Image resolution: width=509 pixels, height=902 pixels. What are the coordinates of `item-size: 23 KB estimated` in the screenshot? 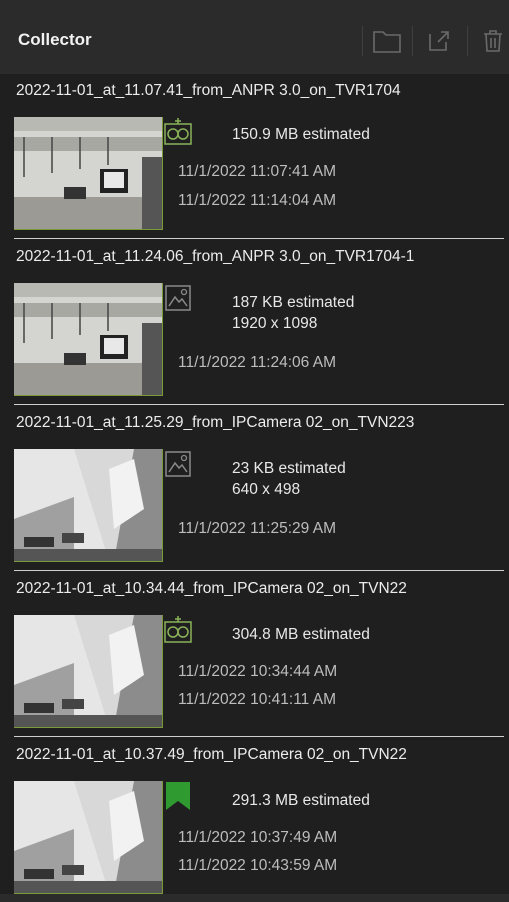 It's located at (289, 468).